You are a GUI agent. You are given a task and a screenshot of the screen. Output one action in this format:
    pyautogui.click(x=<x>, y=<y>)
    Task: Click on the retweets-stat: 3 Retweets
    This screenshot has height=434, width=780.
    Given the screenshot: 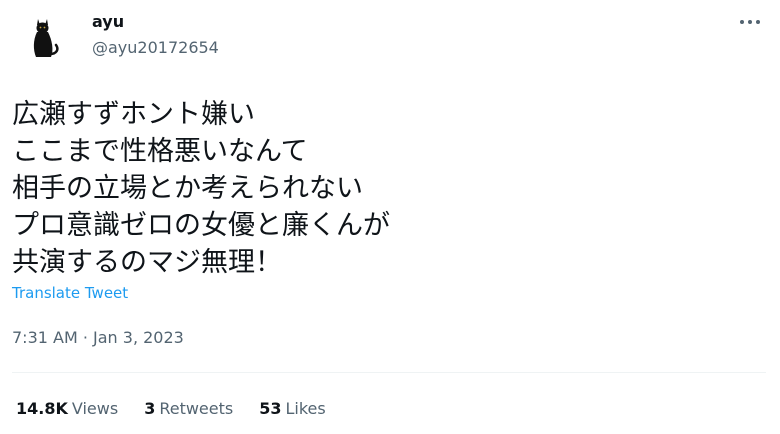 What is the action you would take?
    pyautogui.click(x=188, y=409)
    